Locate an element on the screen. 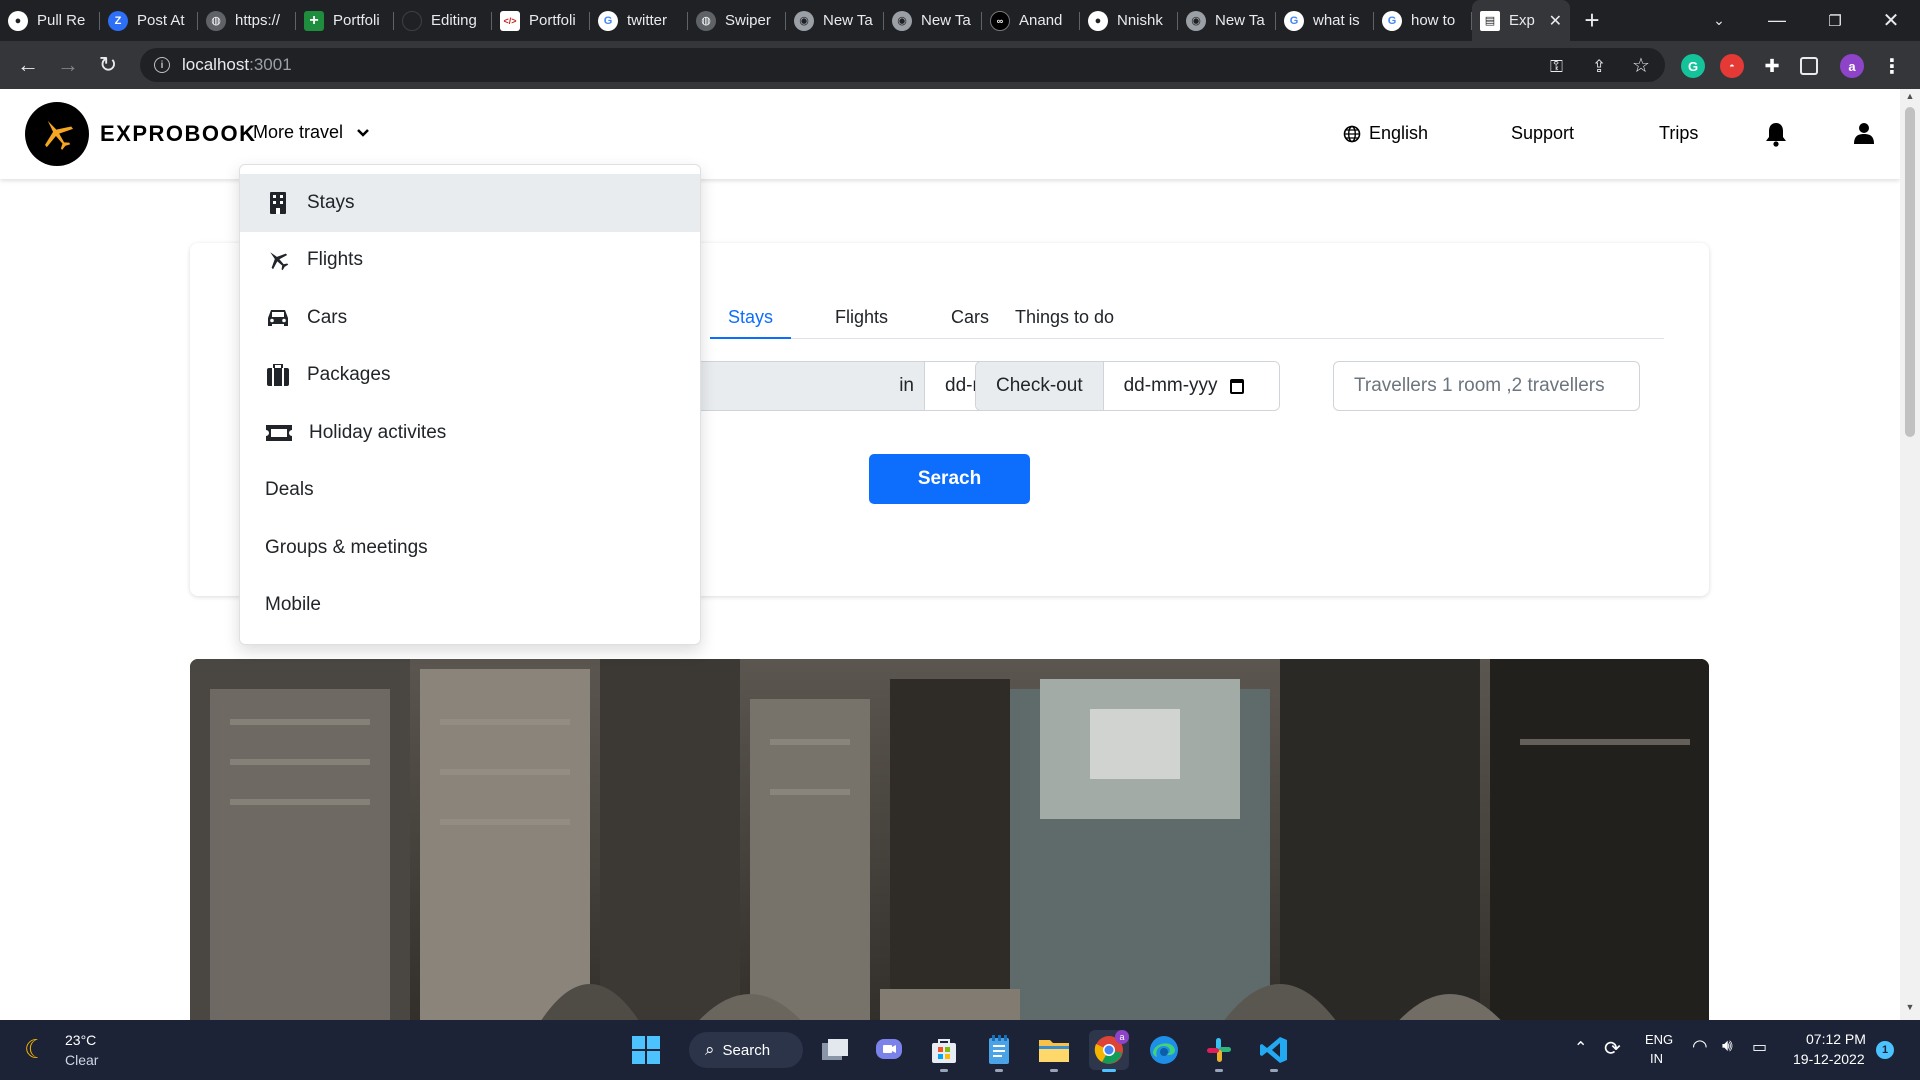  codepen-icon: ∞ is located at coordinates (1000, 20).